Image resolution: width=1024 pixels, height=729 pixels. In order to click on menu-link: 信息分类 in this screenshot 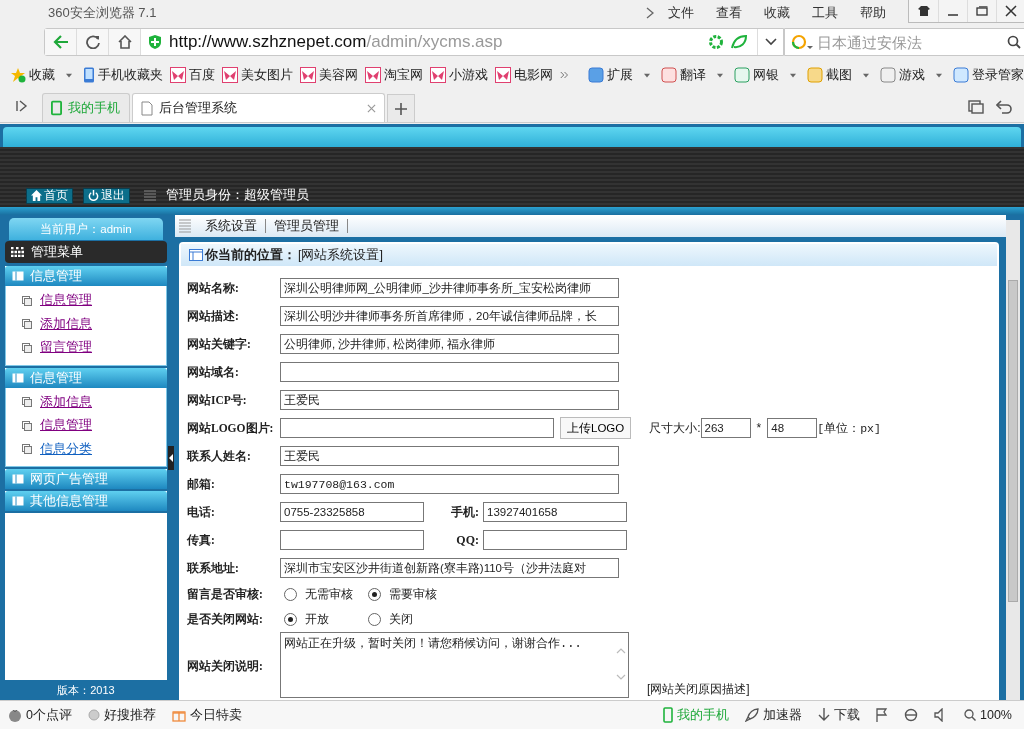, I will do `click(66, 449)`.